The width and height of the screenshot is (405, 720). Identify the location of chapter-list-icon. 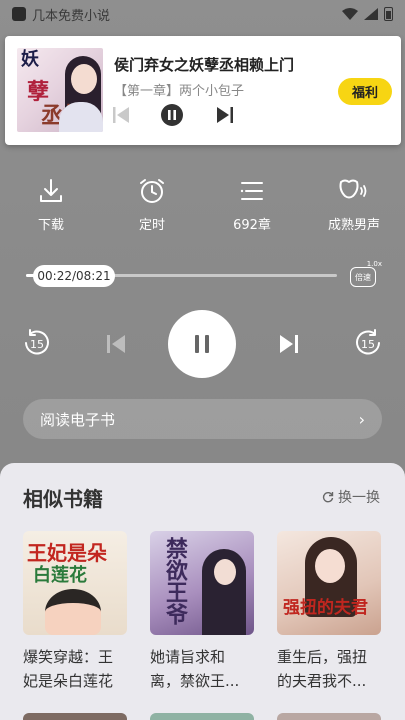
(251, 191).